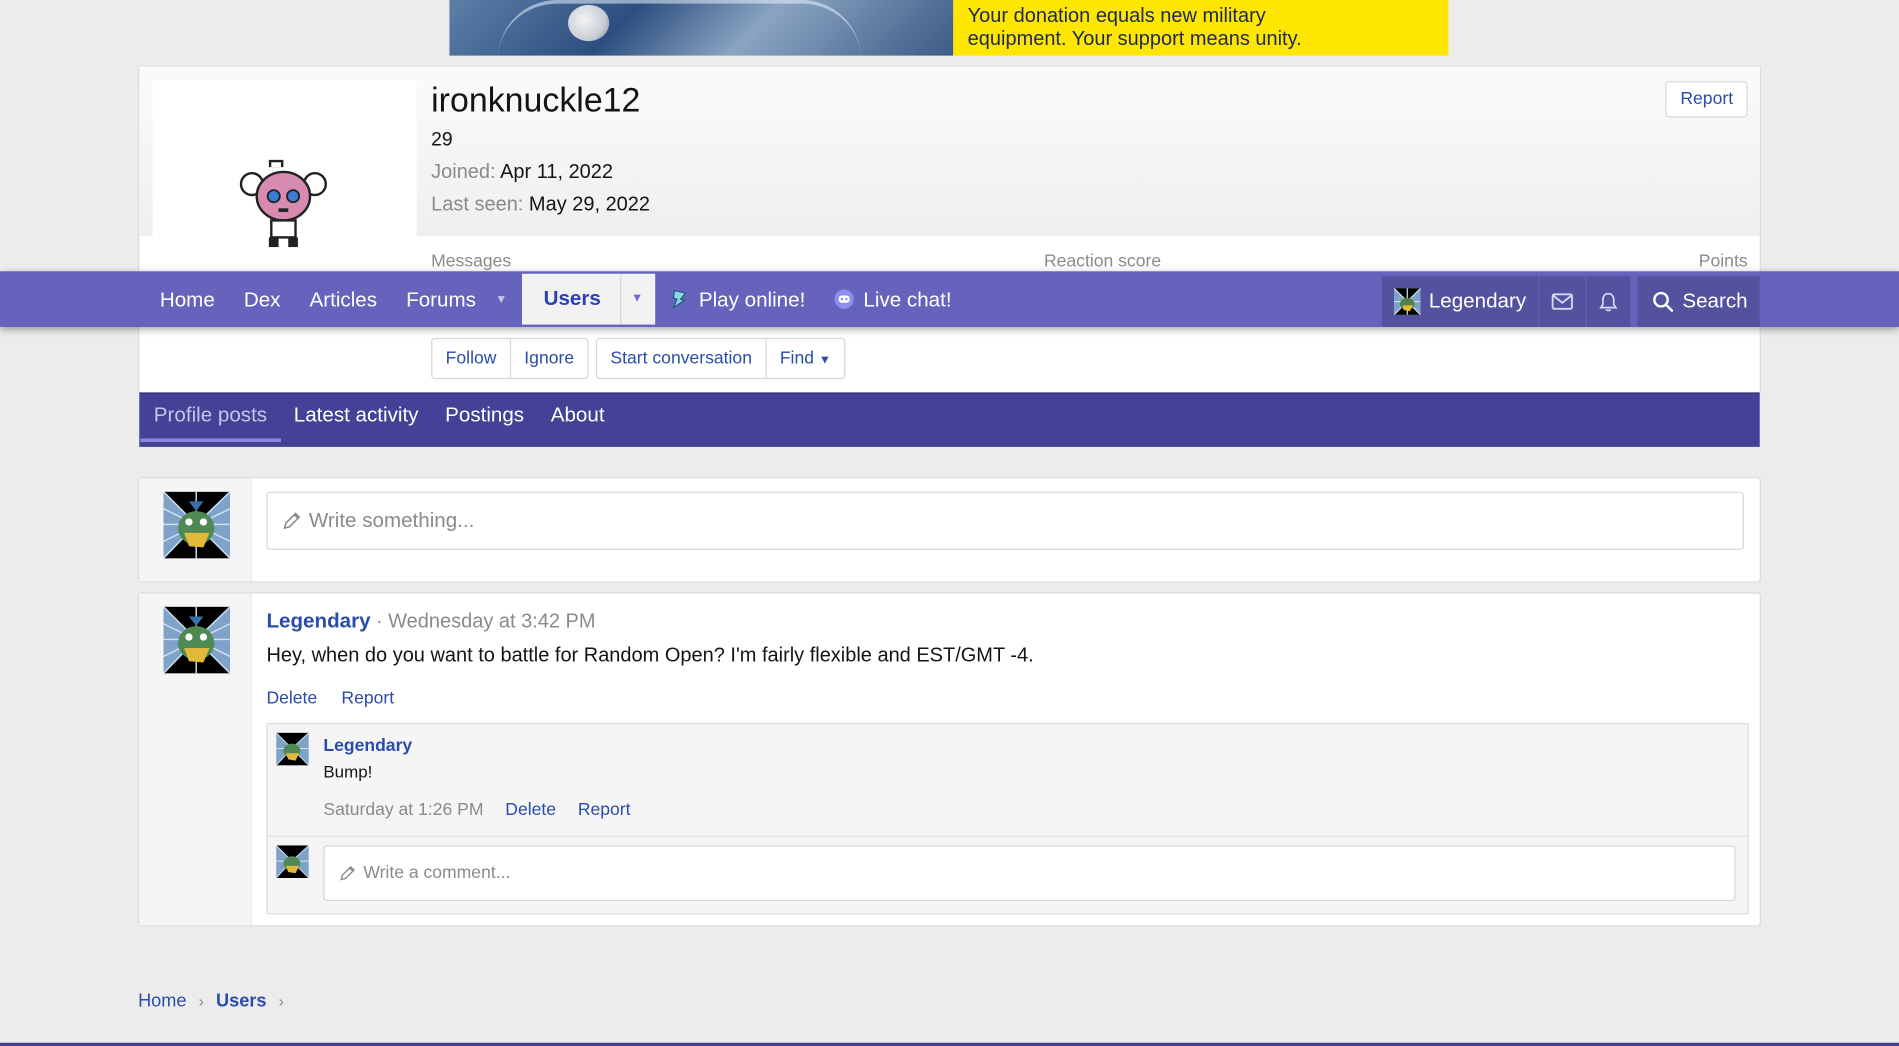  What do you see at coordinates (530, 810) in the screenshot?
I see `delete-comment-link: Delete` at bounding box center [530, 810].